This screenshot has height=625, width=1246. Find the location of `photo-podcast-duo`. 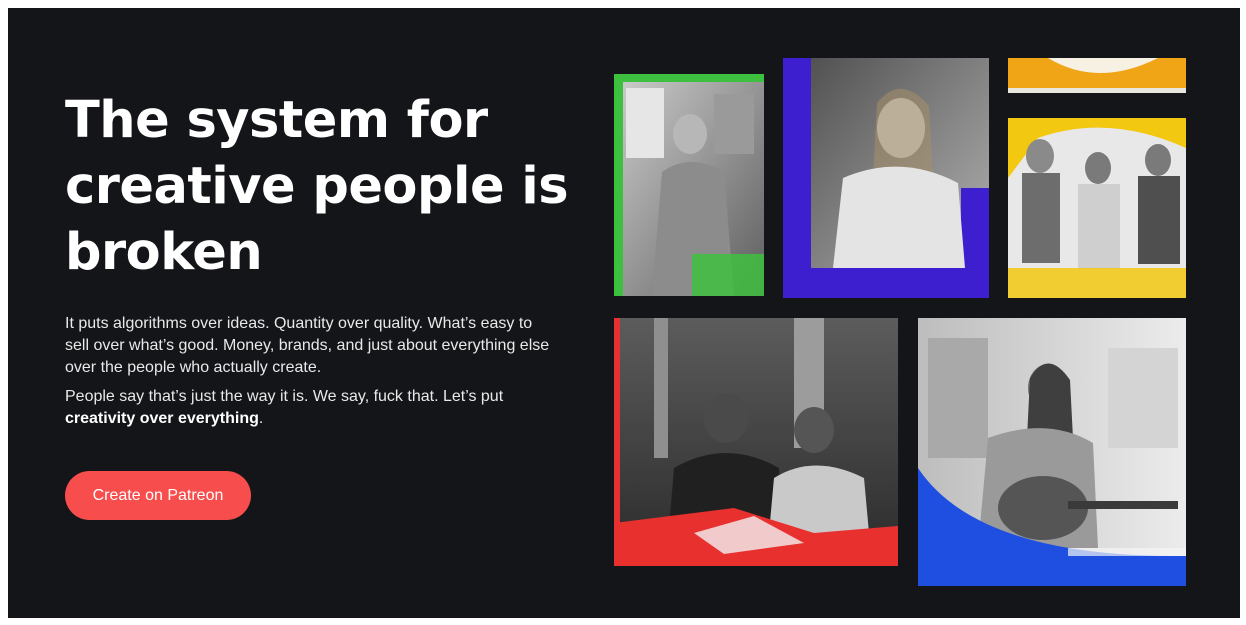

photo-podcast-duo is located at coordinates (756, 442).